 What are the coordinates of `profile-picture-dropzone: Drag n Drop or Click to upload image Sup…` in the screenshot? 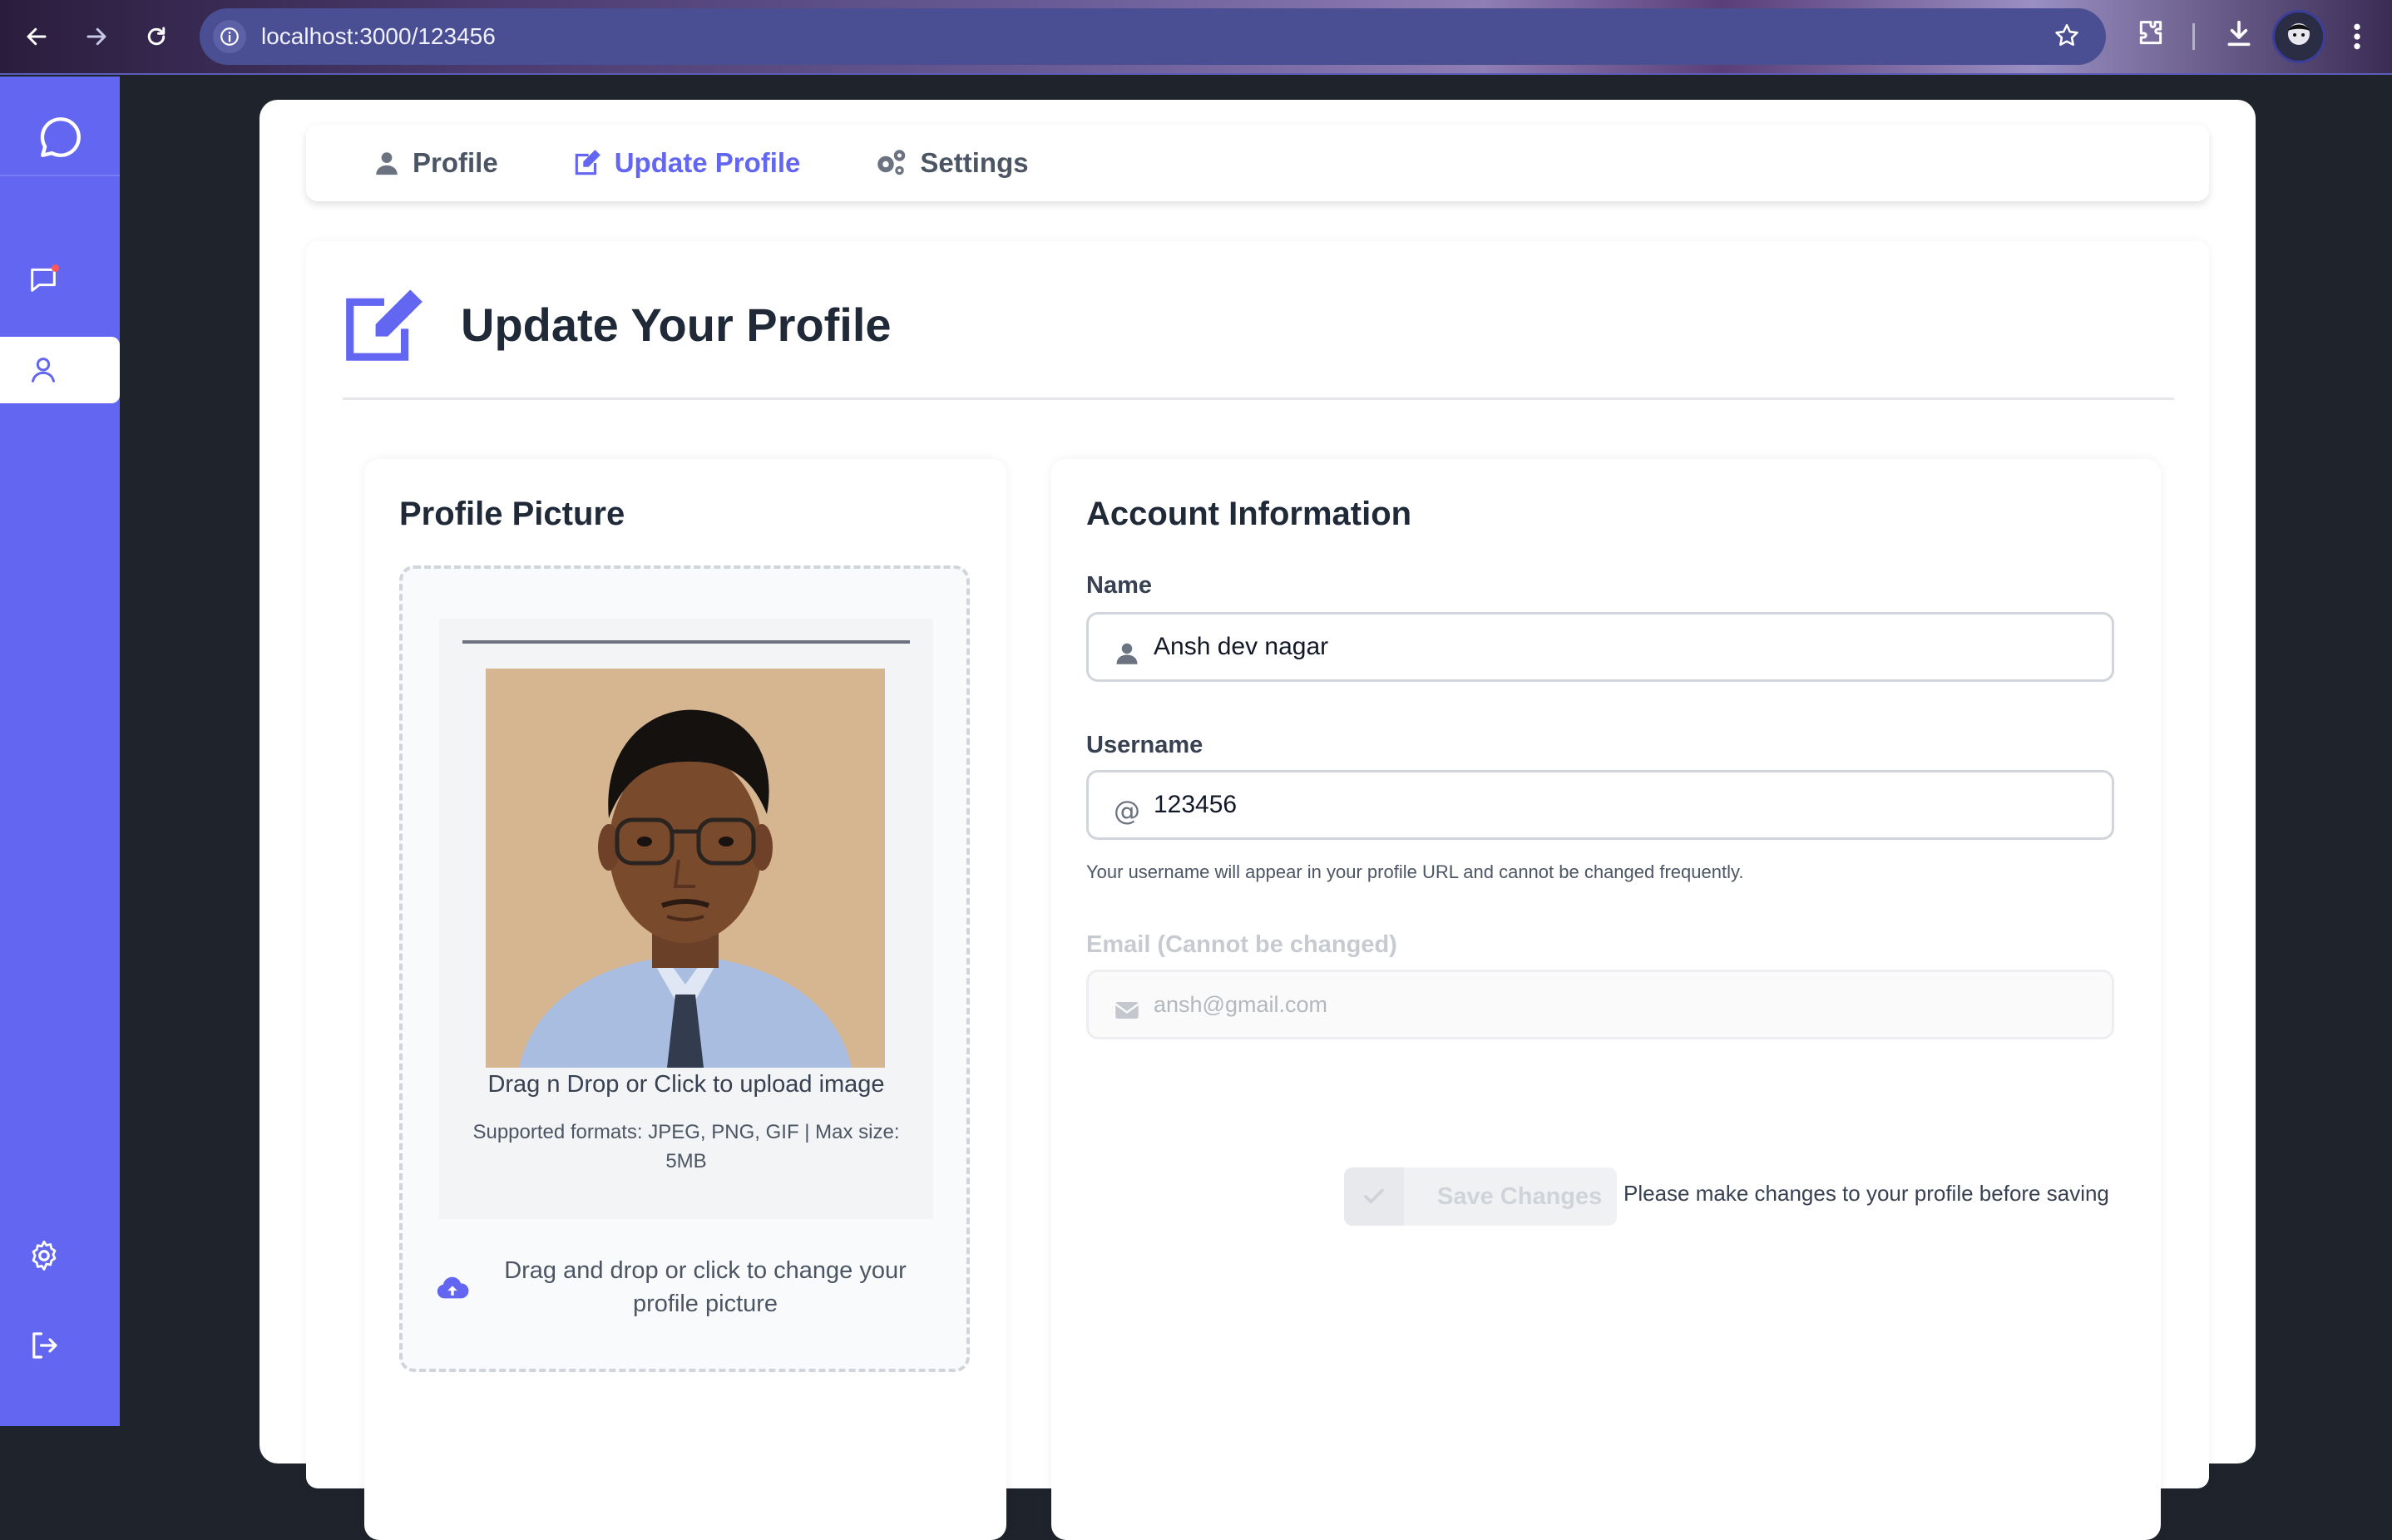 It's located at (684, 969).